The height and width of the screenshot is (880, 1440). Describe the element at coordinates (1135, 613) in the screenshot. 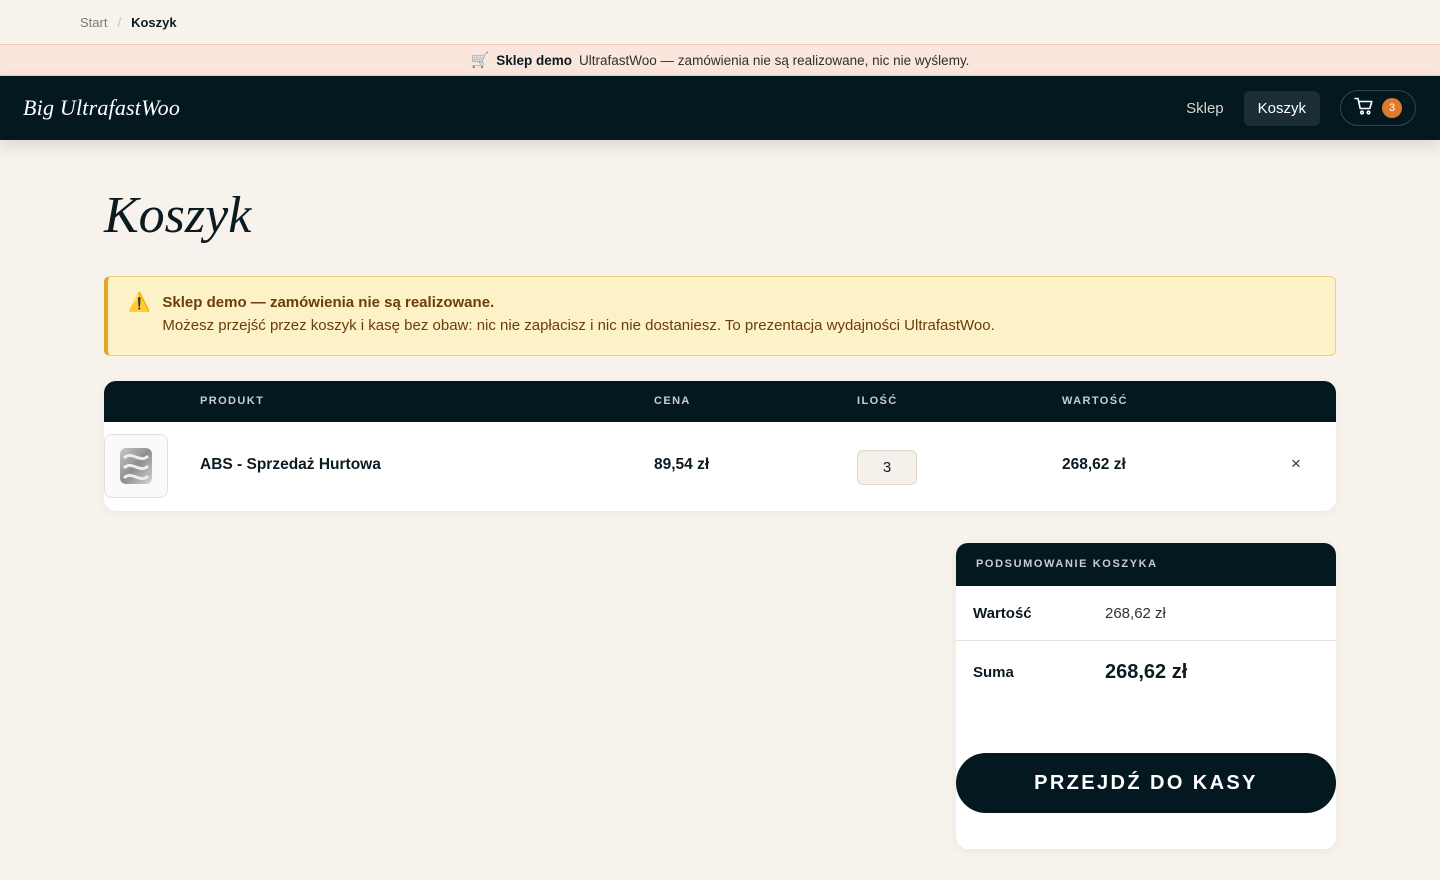

I see `subtotal-value: 268,62 zł` at that location.